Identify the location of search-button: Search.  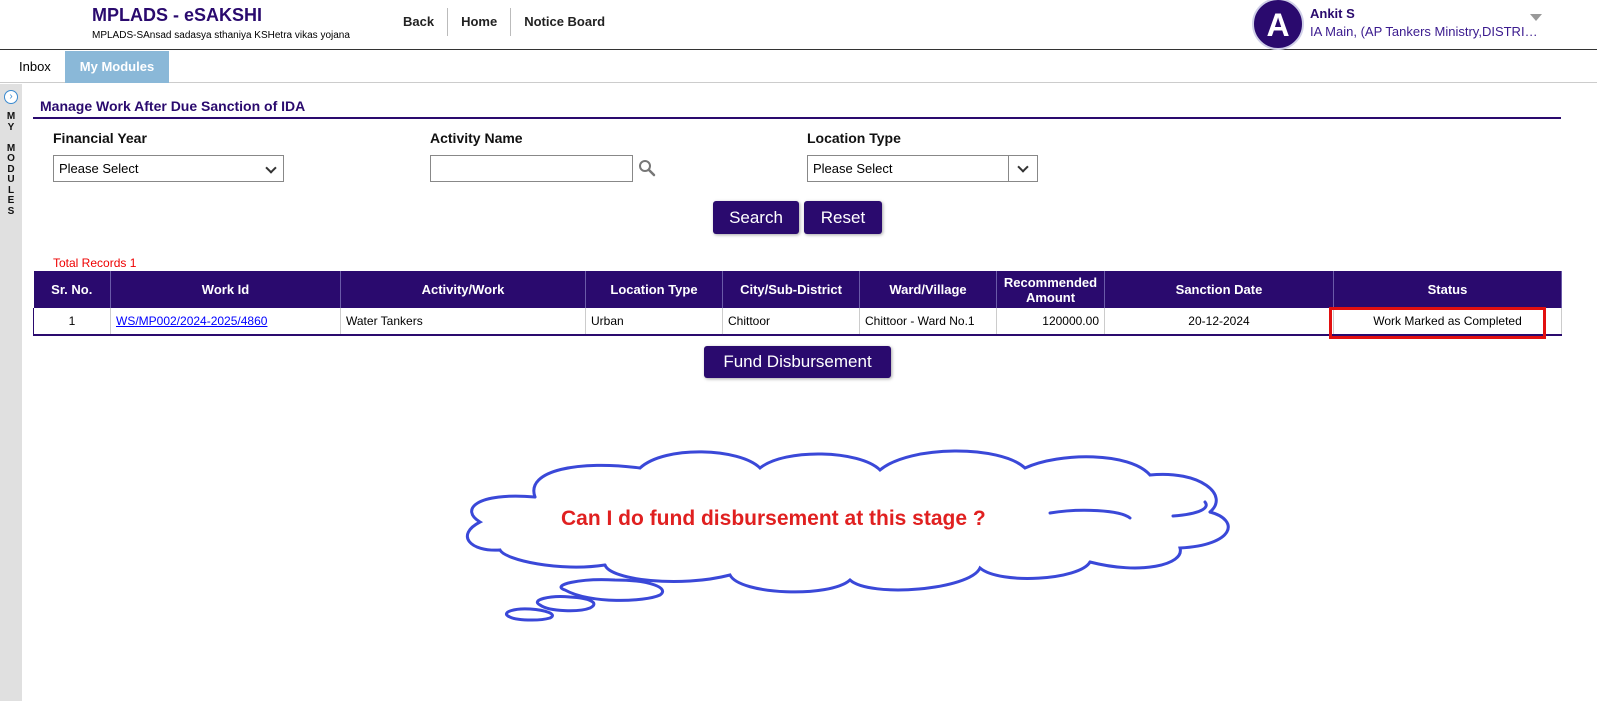
(756, 217).